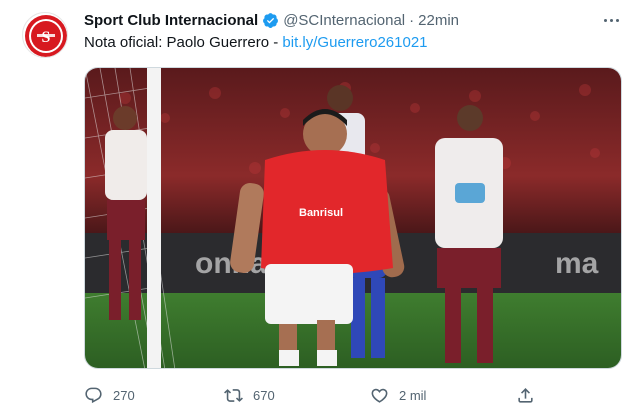 The width and height of the screenshot is (640, 414). I want to click on tweet-text-body: Nota oficial: Paolo Guerrero -, so click(183, 42).